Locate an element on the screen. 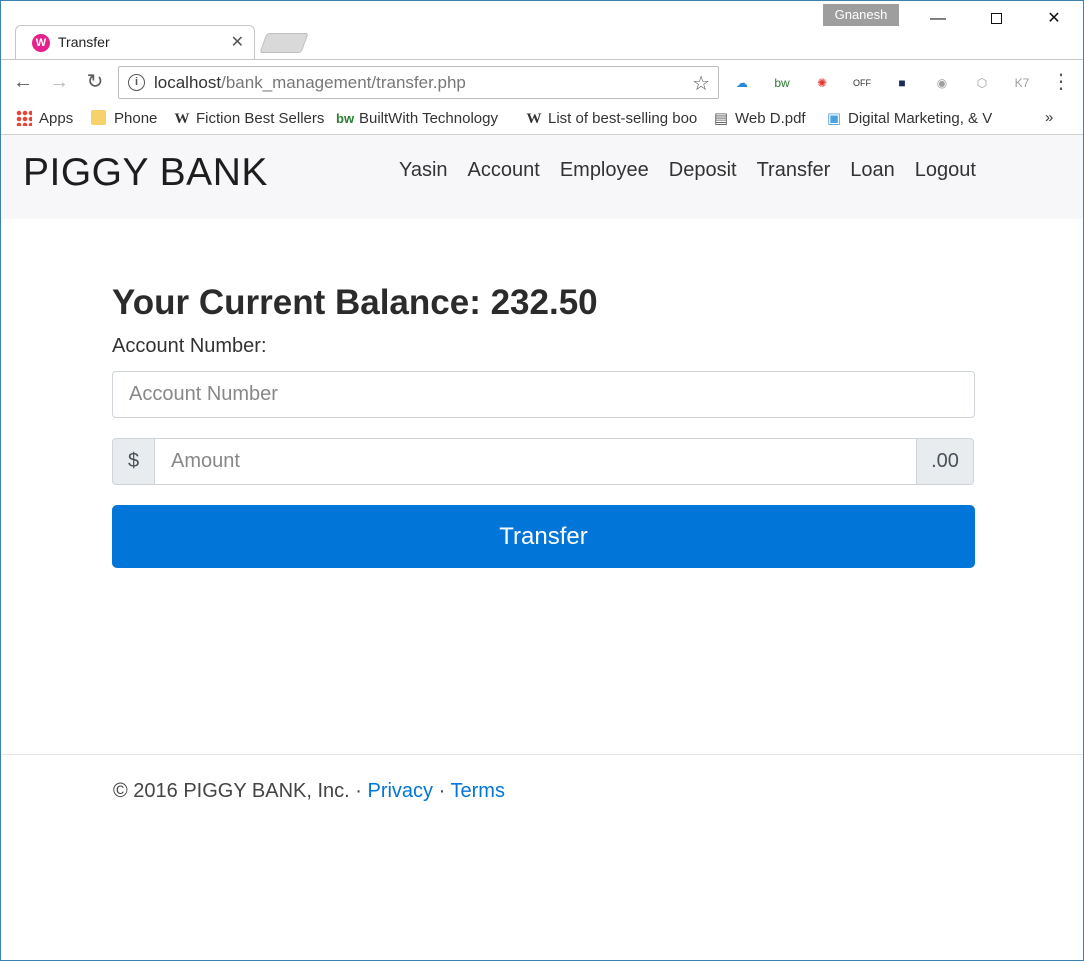 This screenshot has width=1084, height=961. nav-link-logout: Logout is located at coordinates (945, 170).